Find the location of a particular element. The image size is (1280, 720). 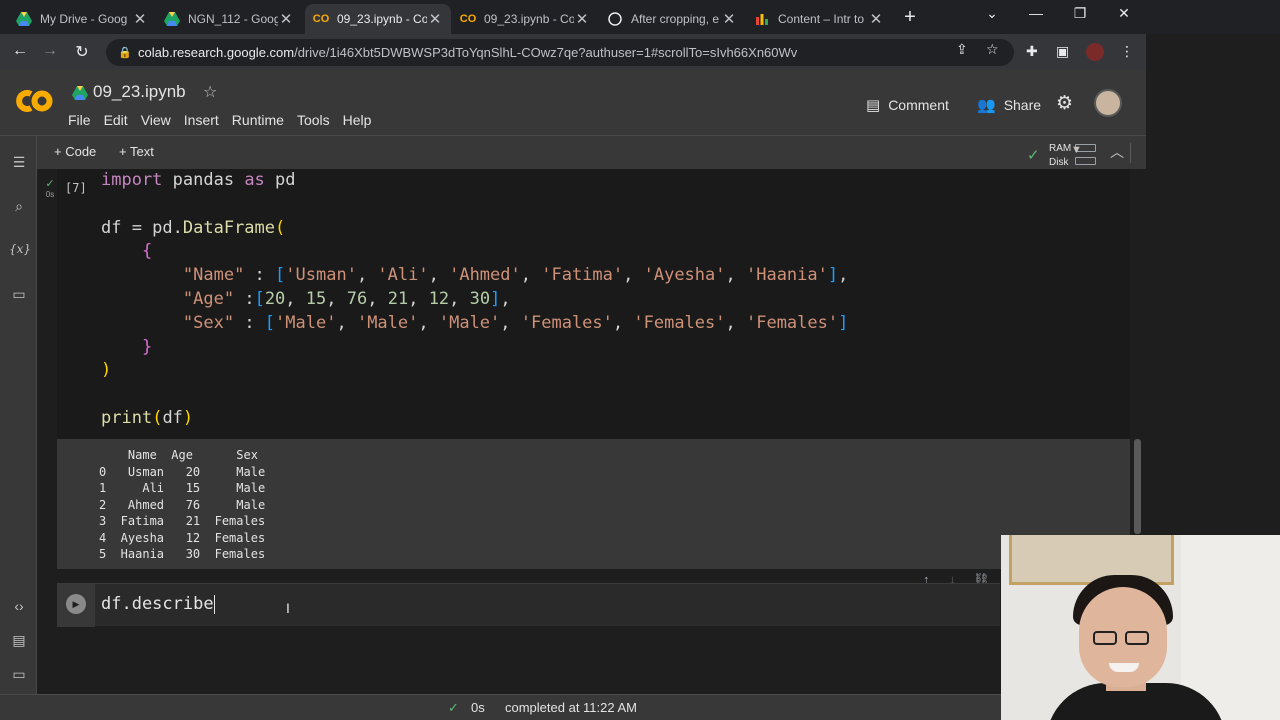

star-icon: ☆ is located at coordinates (210, 92).